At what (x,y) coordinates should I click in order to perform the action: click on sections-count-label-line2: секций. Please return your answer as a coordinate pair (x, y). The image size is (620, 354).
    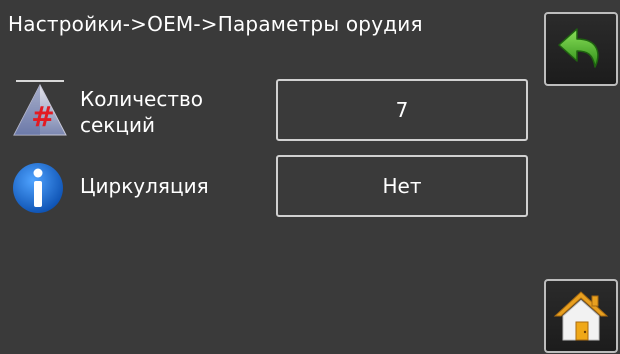
    Looking at the image, I should click on (117, 125).